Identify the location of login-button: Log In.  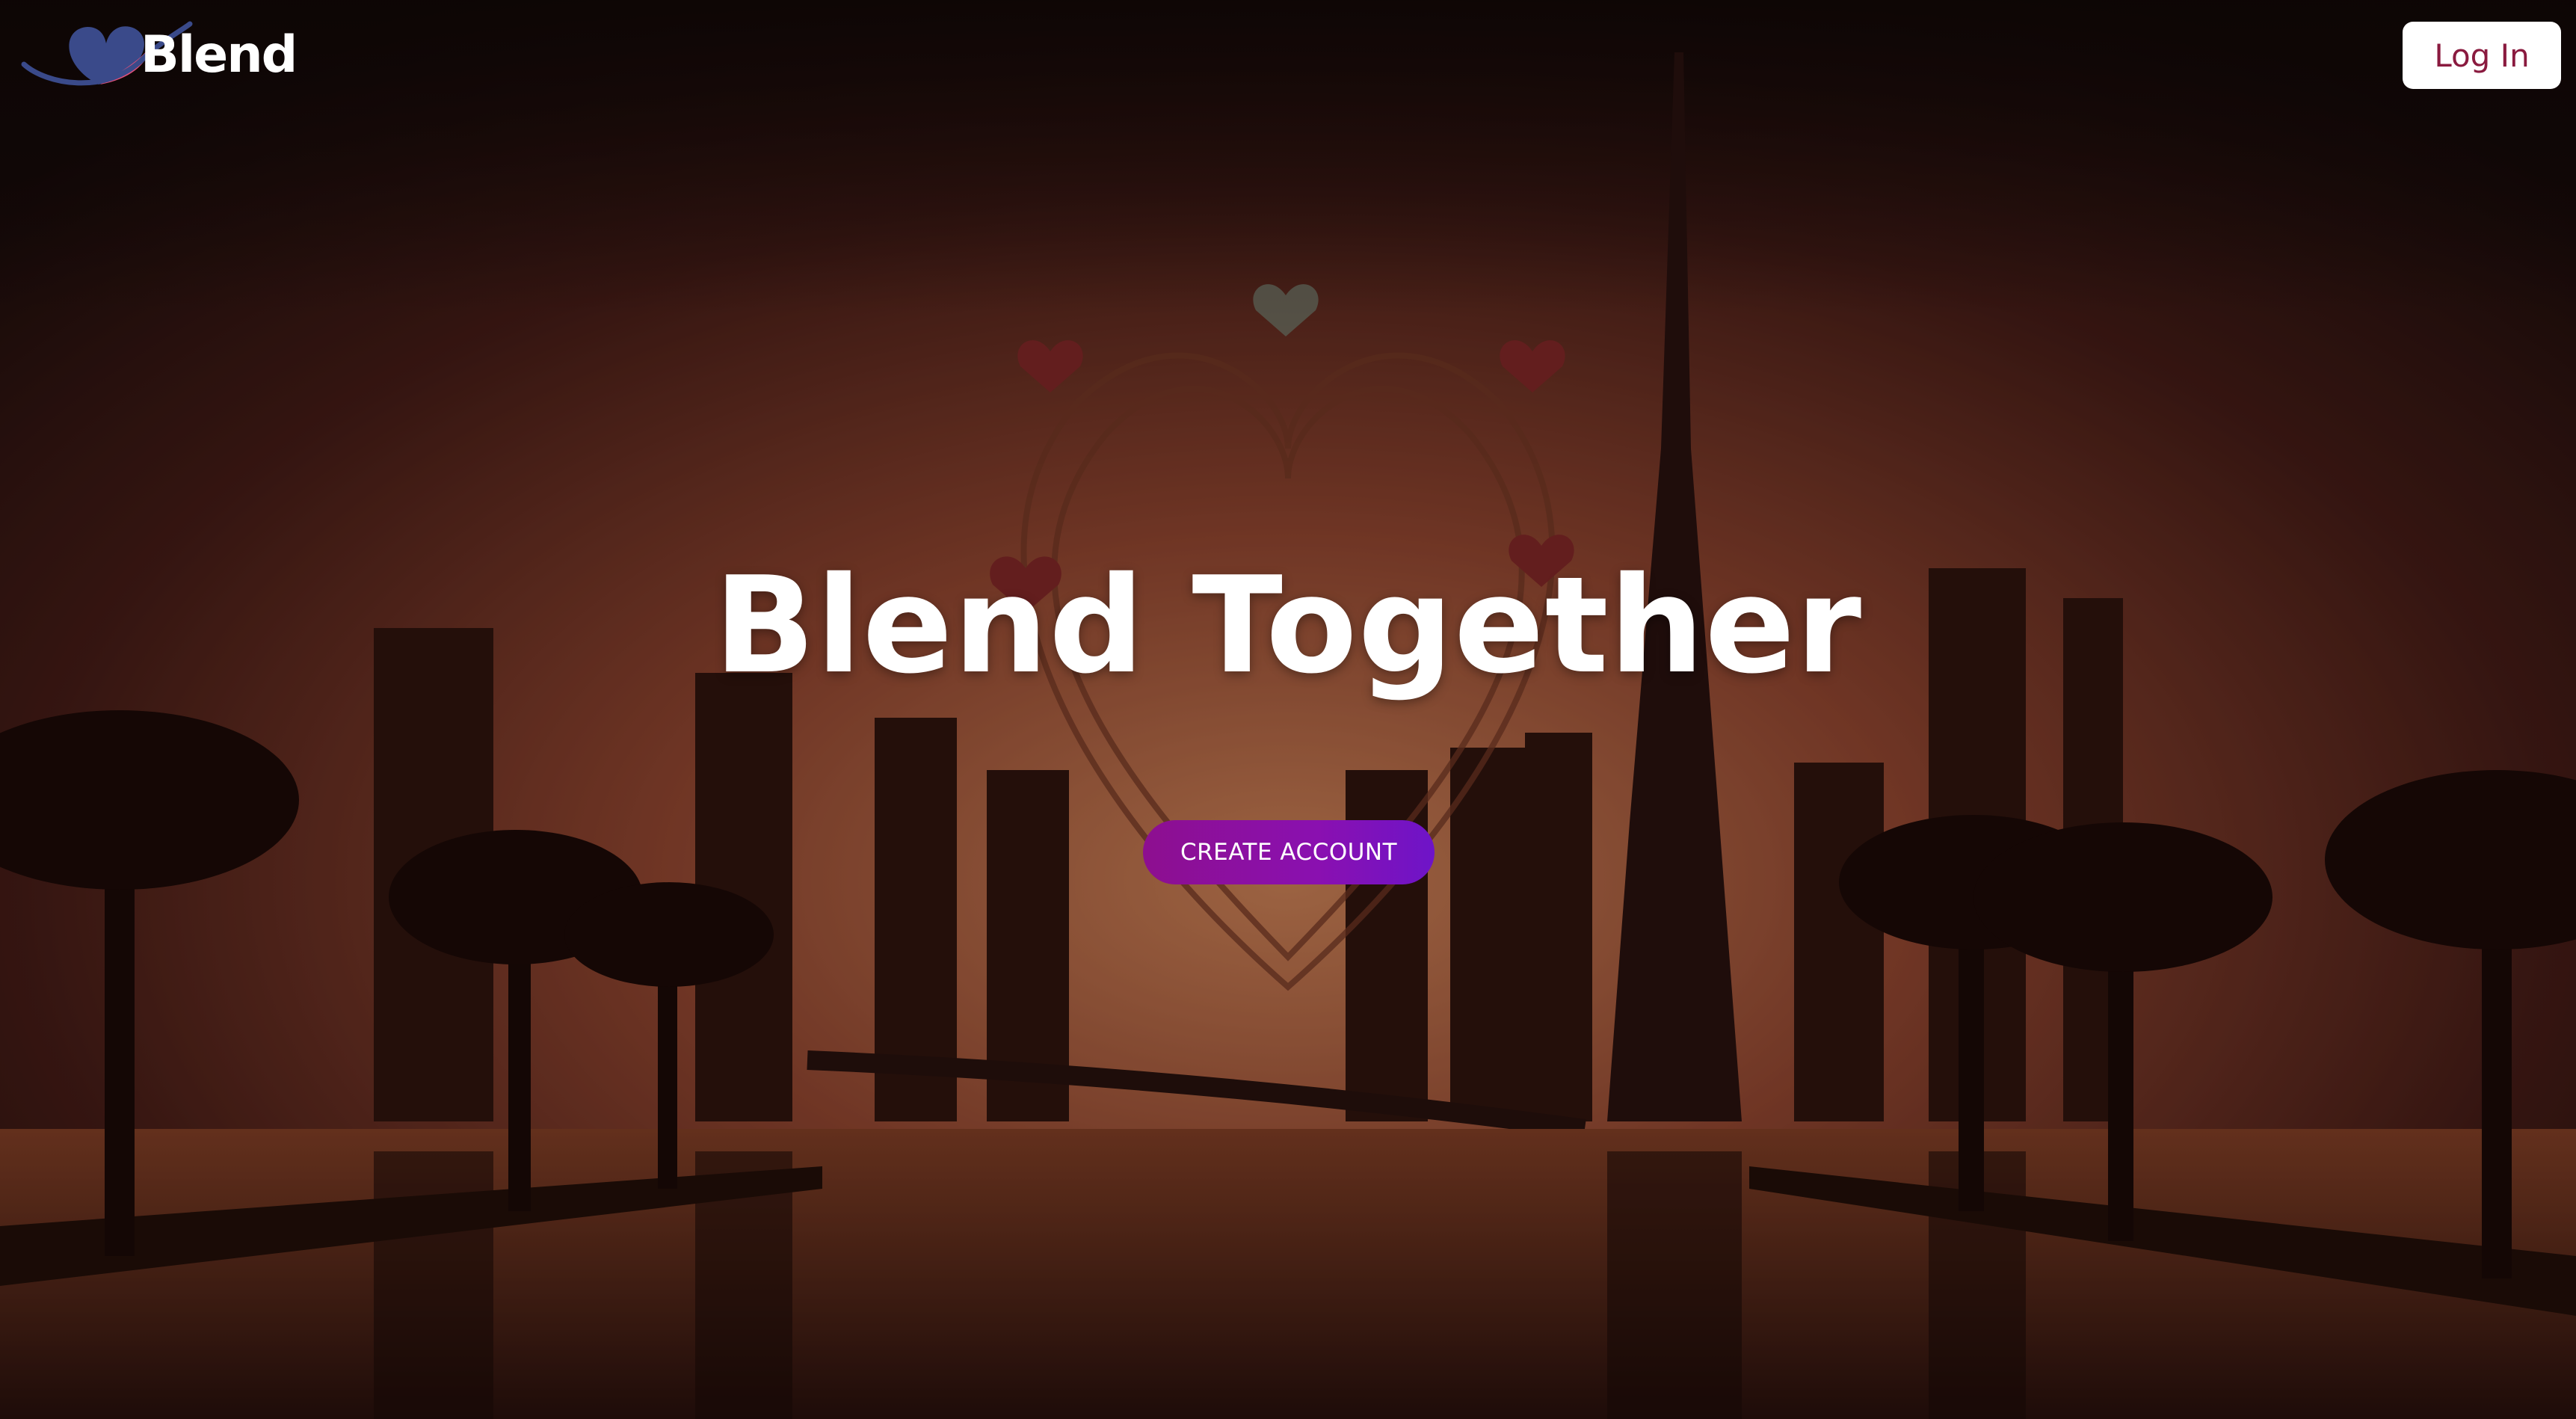
(2482, 55).